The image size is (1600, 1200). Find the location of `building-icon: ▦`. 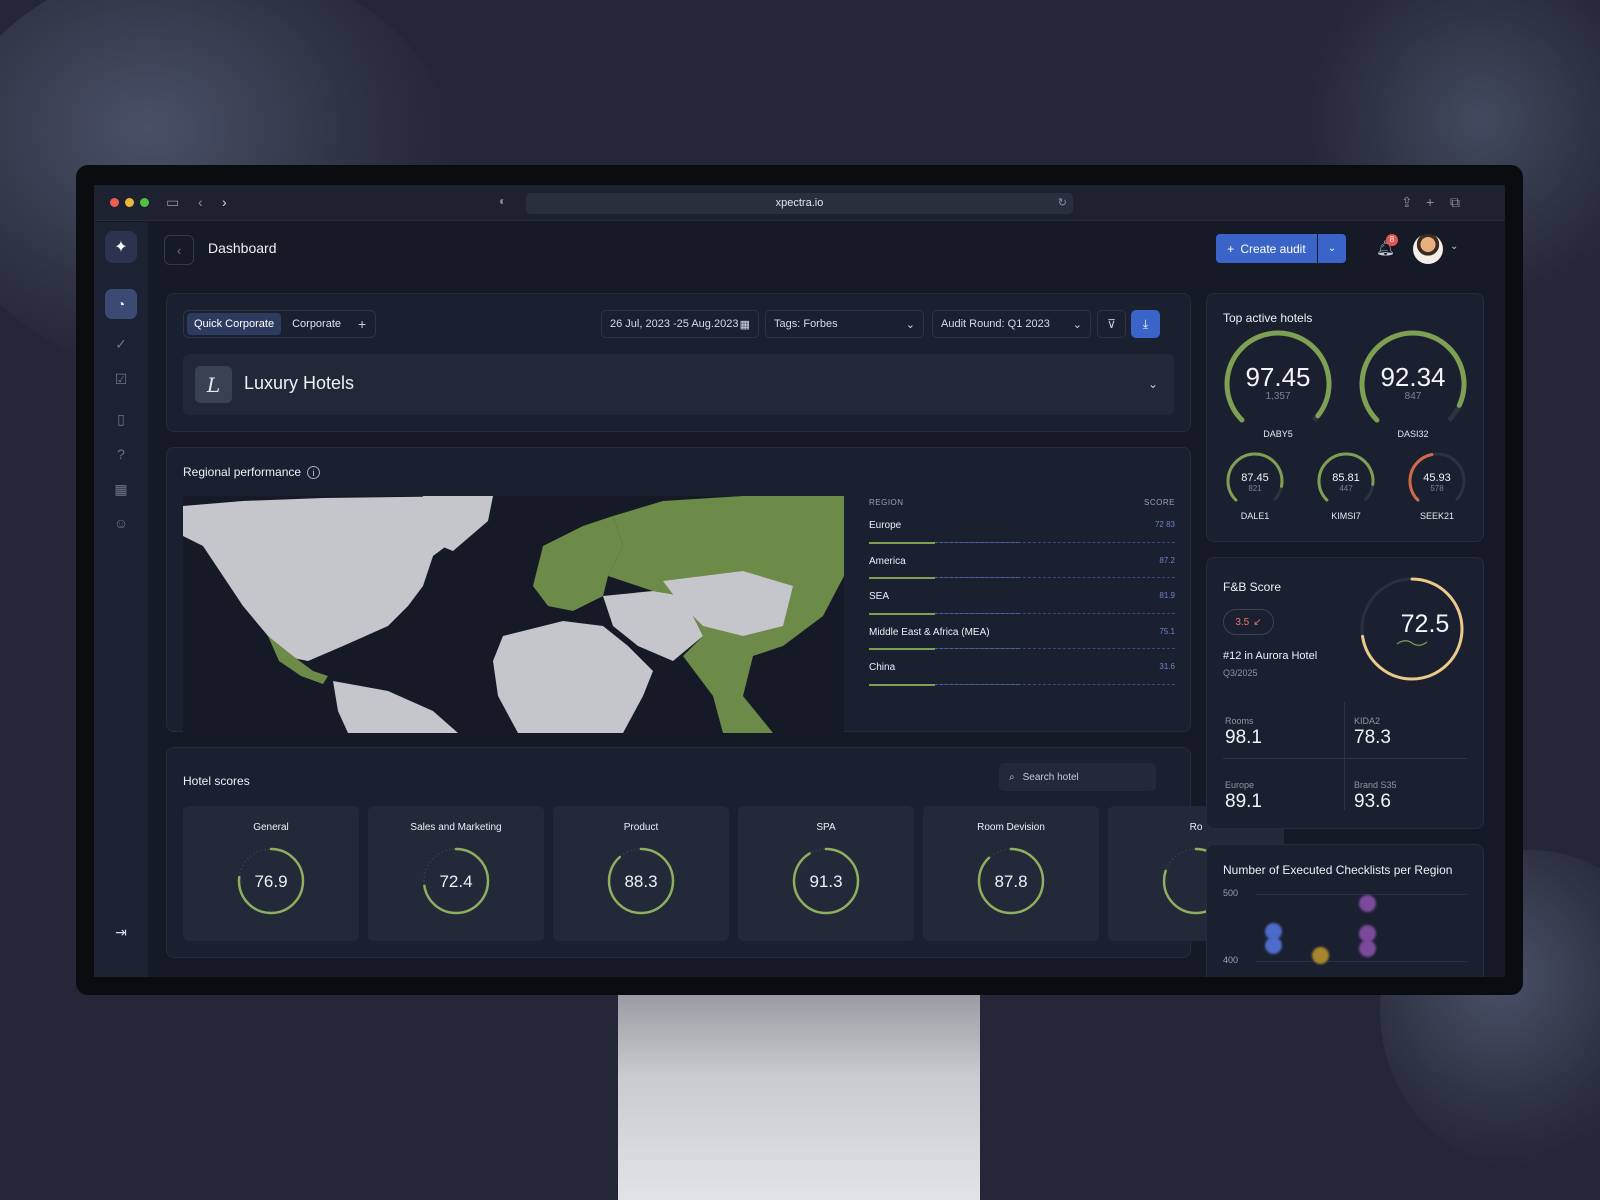

building-icon: ▦ is located at coordinates (121, 489).